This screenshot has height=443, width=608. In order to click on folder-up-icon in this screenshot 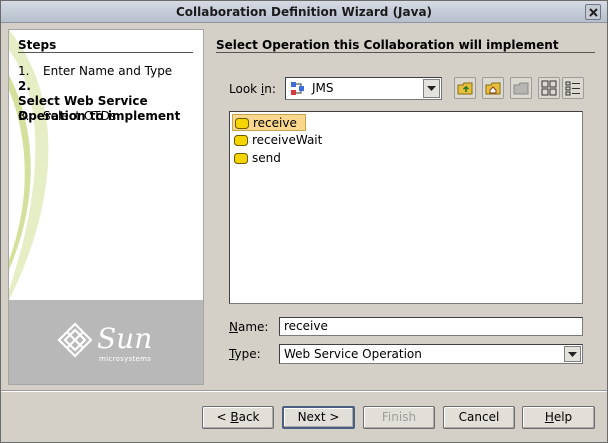, I will do `click(465, 88)`.